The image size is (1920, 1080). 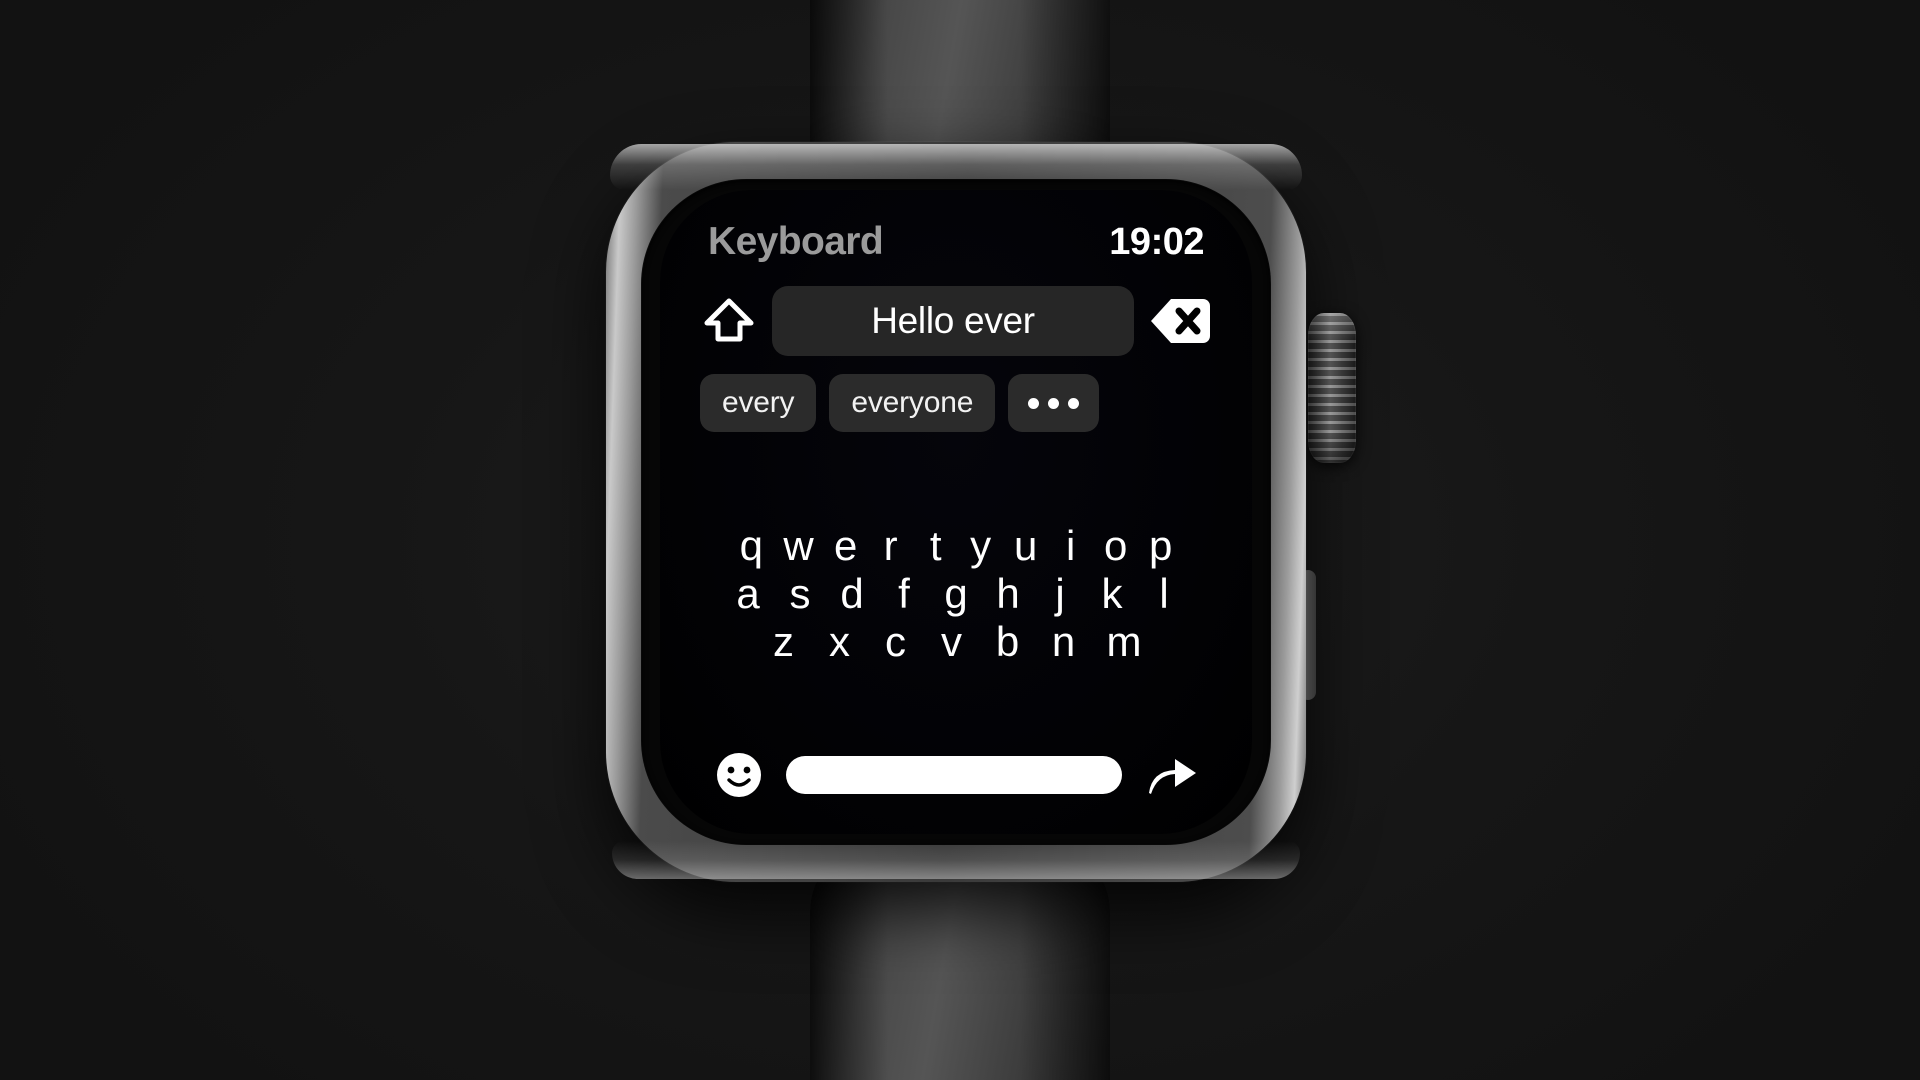 I want to click on key-i: i, so click(x=1071, y=546).